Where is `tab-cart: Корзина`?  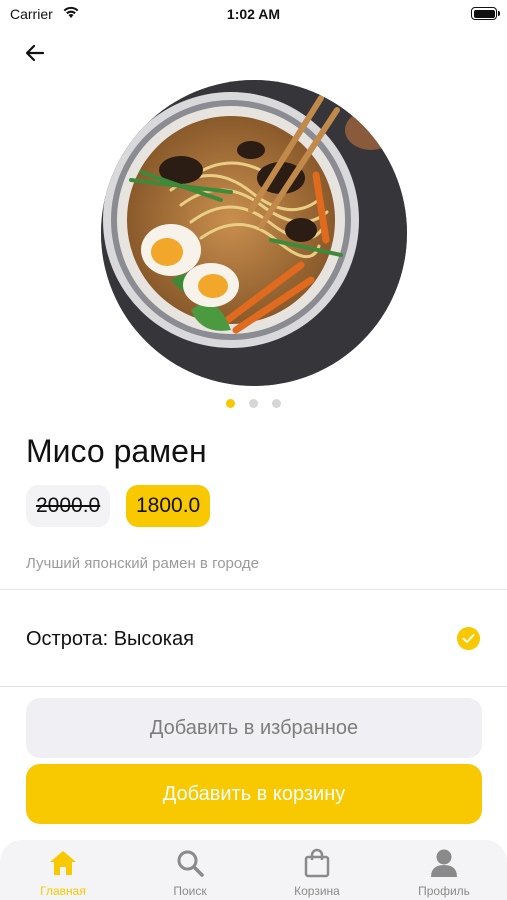 tab-cart: Корзина is located at coordinates (317, 870).